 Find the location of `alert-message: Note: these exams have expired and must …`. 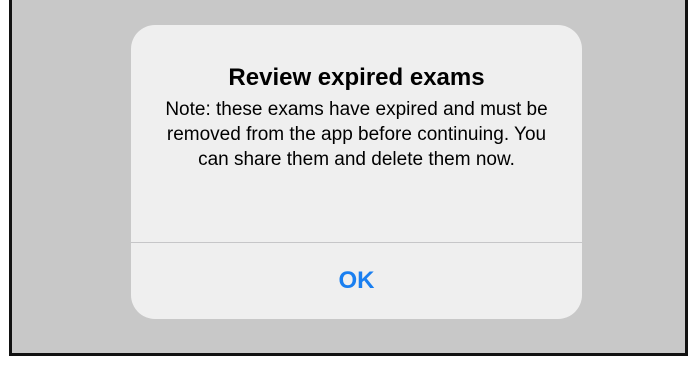

alert-message: Note: these exams have expired and must … is located at coordinates (356, 134).